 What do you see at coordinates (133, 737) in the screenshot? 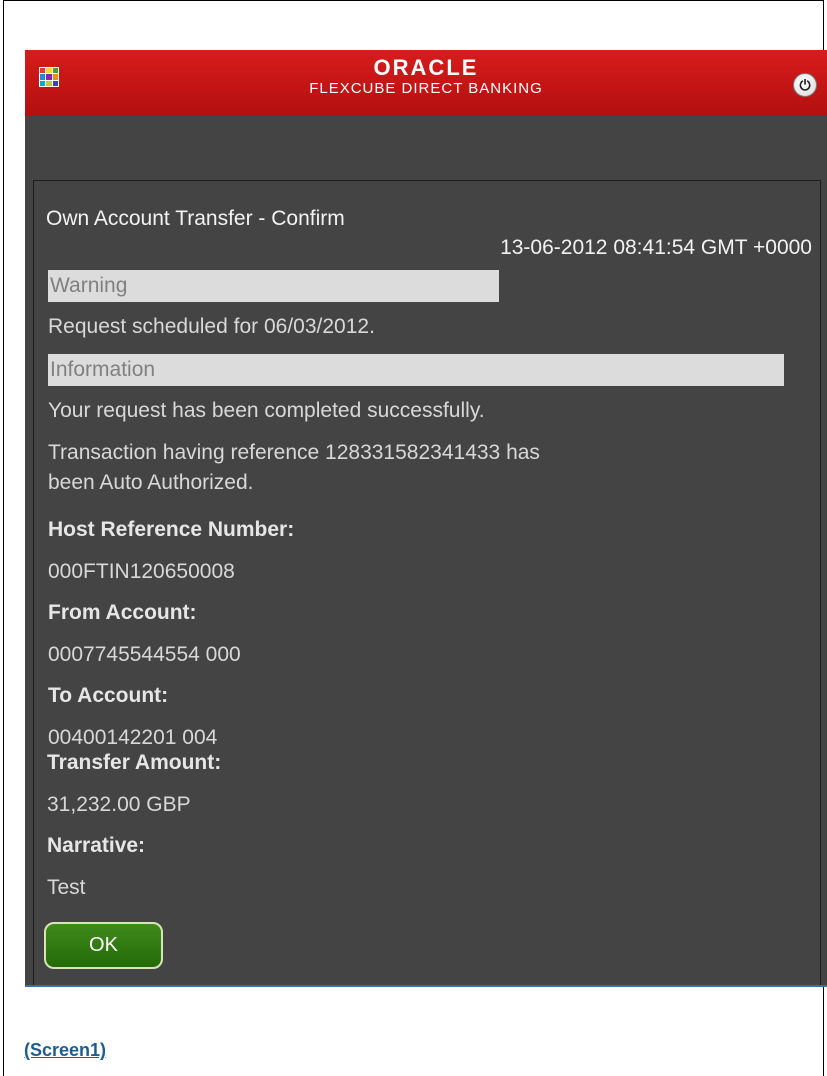
I see `to-account-value: 00400142201 004` at bounding box center [133, 737].